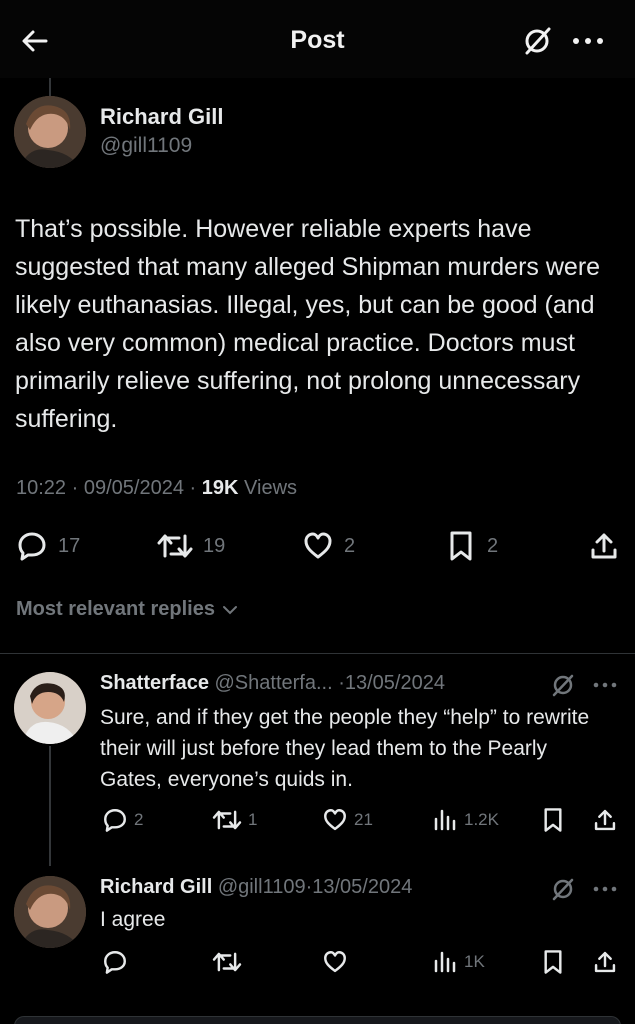 This screenshot has width=635, height=1024. What do you see at coordinates (458, 962) in the screenshot?
I see `views-button: 1K` at bounding box center [458, 962].